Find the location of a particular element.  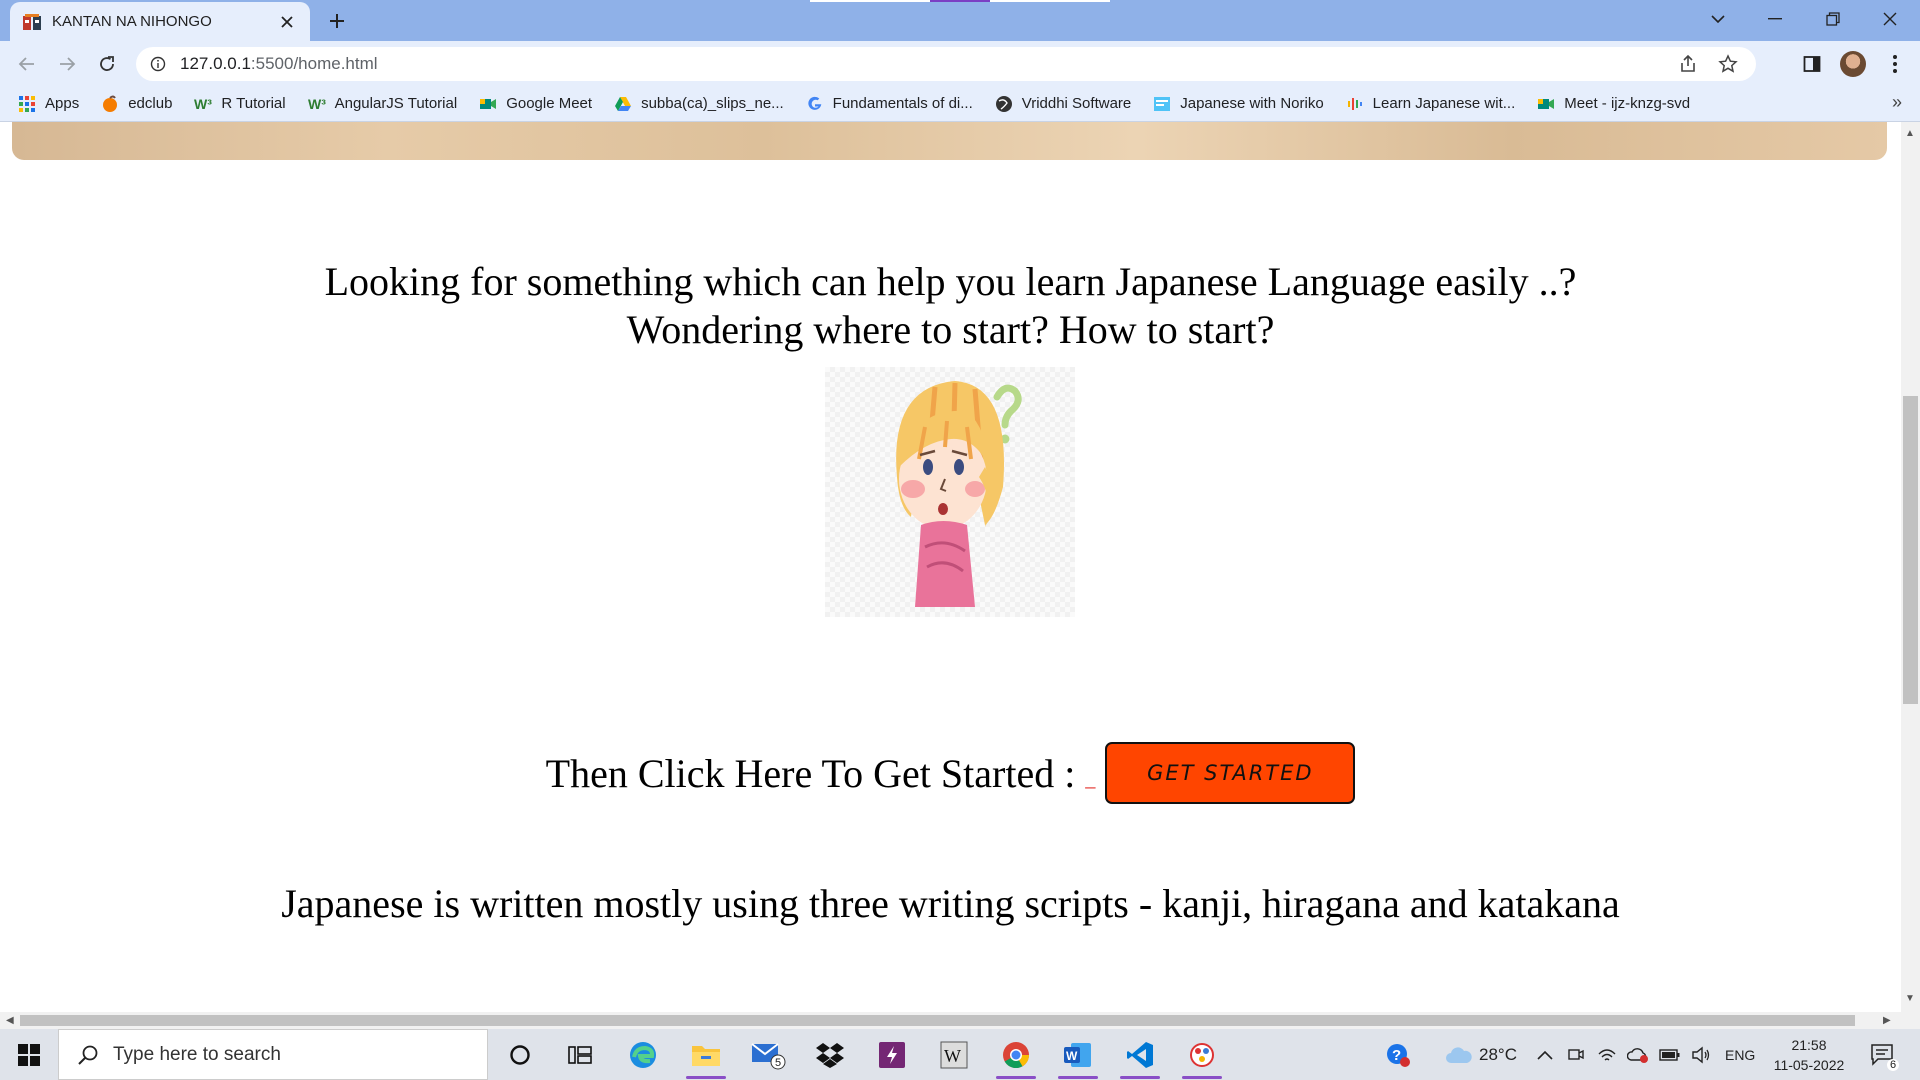

reload-button is located at coordinates (107, 64).